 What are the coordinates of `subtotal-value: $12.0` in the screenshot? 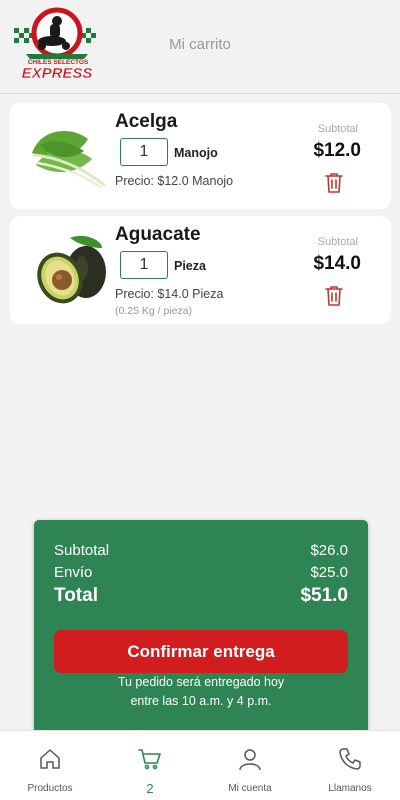 It's located at (337, 150).